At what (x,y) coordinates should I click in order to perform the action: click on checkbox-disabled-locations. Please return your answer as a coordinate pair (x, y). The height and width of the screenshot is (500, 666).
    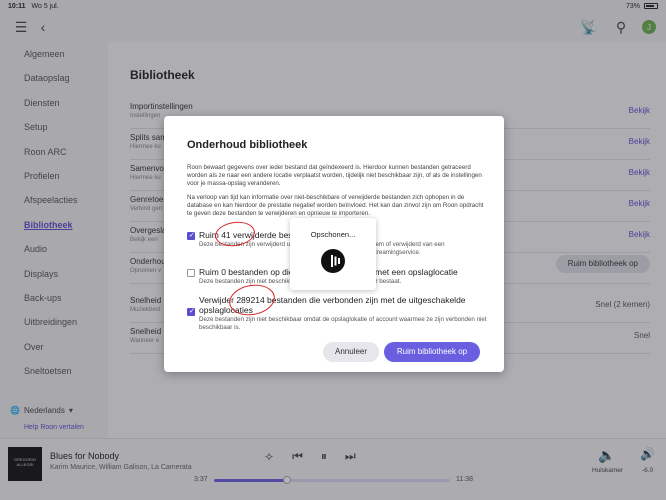
    Looking at the image, I should click on (191, 311).